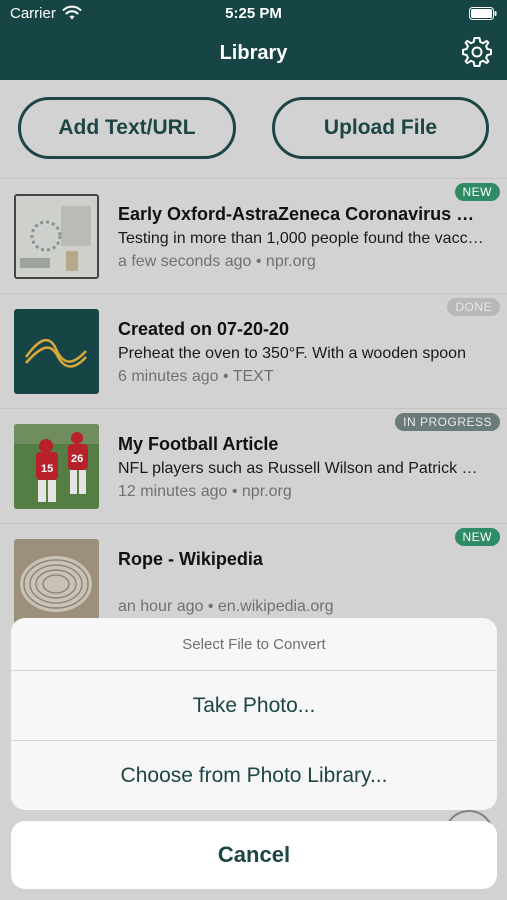 This screenshot has height=900, width=507. I want to click on upload-file-button: Upload File, so click(380, 128).